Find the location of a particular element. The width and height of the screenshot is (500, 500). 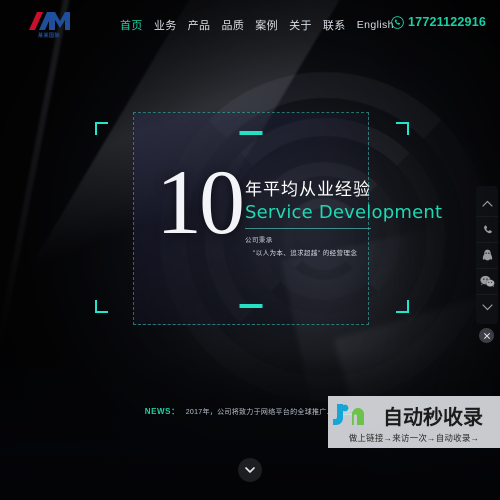

rail-qq-button is located at coordinates (487, 255).